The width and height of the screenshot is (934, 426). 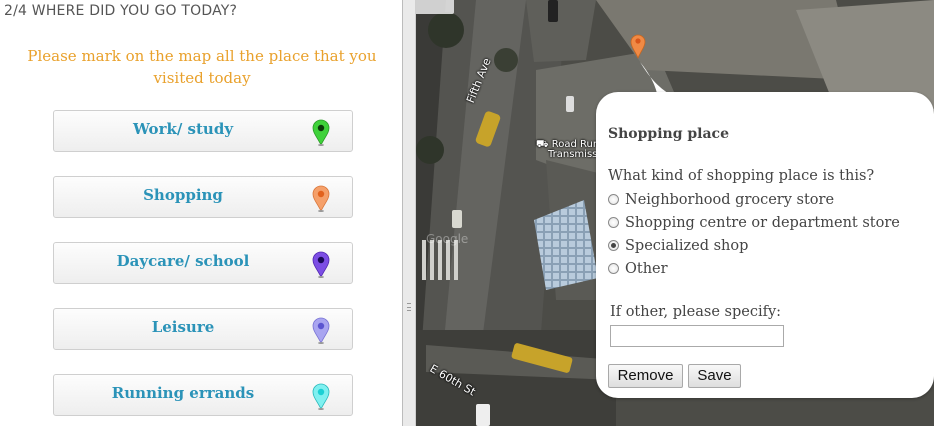 I want to click on category-label: Leisure, so click(x=183, y=327).